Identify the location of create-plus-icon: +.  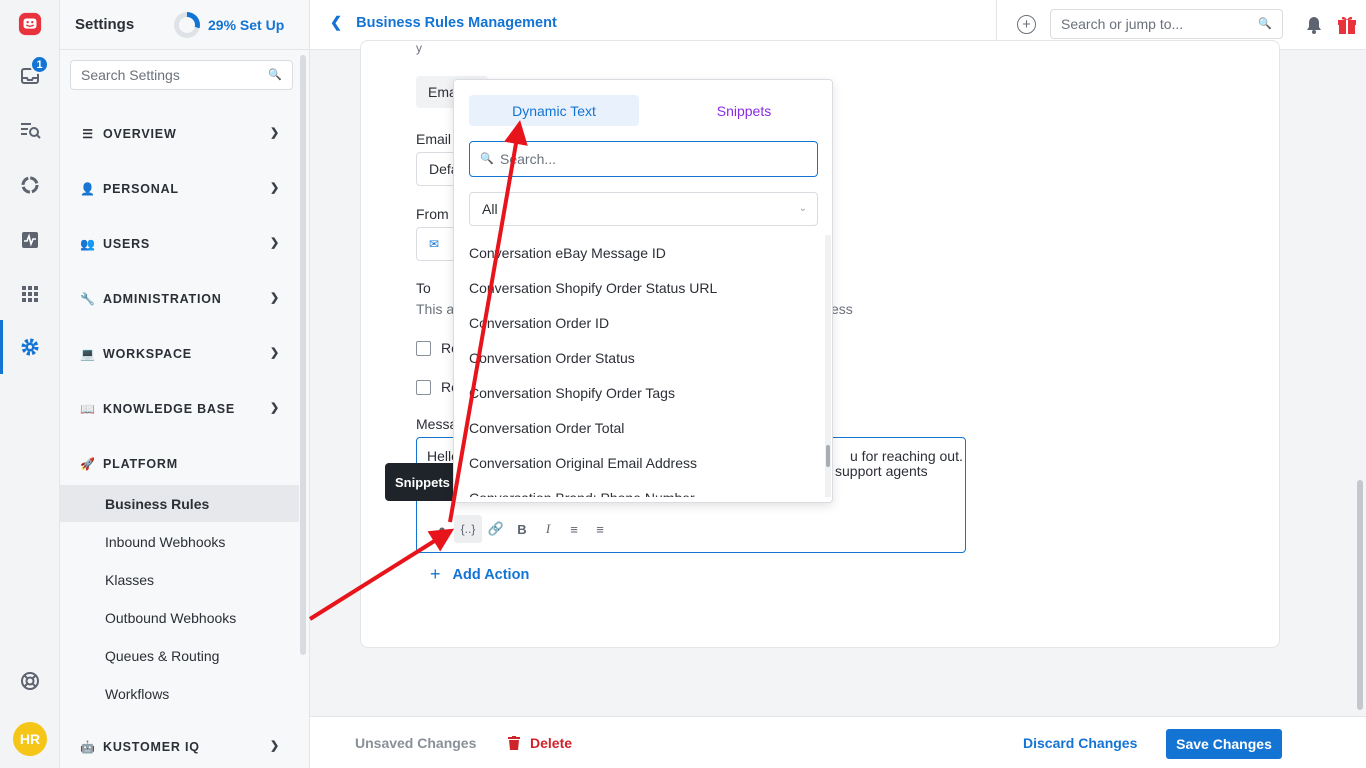
(1026, 24).